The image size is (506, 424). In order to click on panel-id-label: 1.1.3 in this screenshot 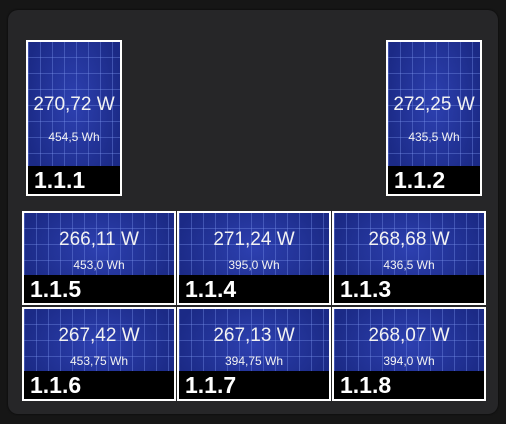, I will do `click(409, 289)`.